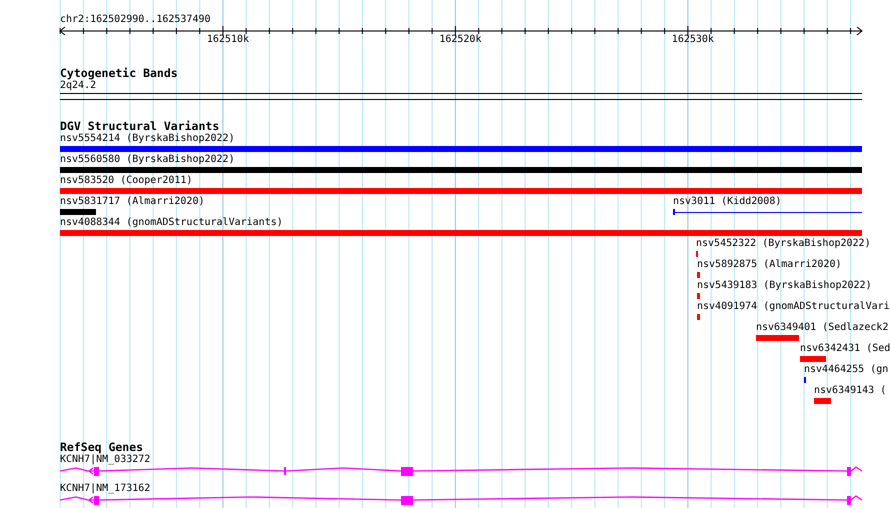 This screenshot has width=890, height=508. I want to click on variant-label: nsv5554214 (ByrskaBishop2022), so click(147, 139).